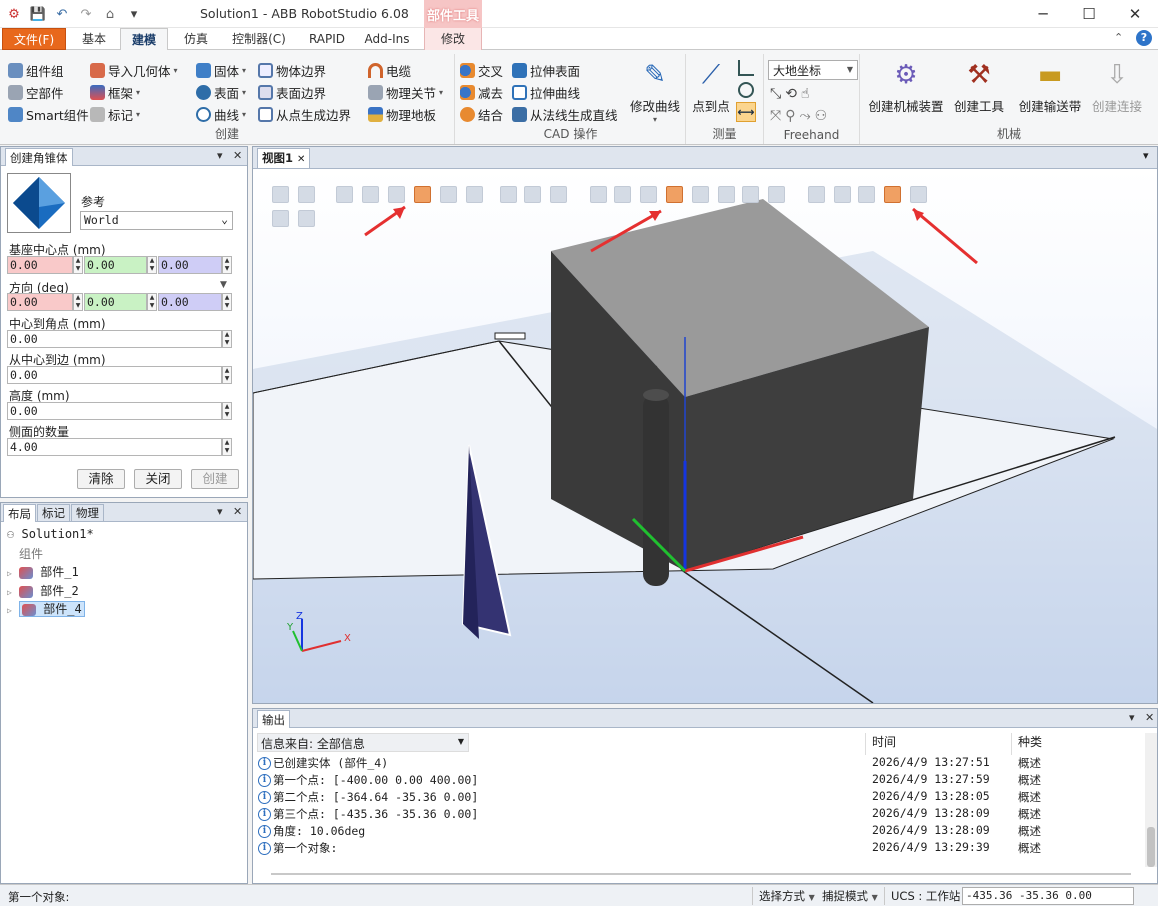 This screenshot has height=906, width=1158. What do you see at coordinates (48, 114) in the screenshot?
I see `smart-component-button: Smart组件` at bounding box center [48, 114].